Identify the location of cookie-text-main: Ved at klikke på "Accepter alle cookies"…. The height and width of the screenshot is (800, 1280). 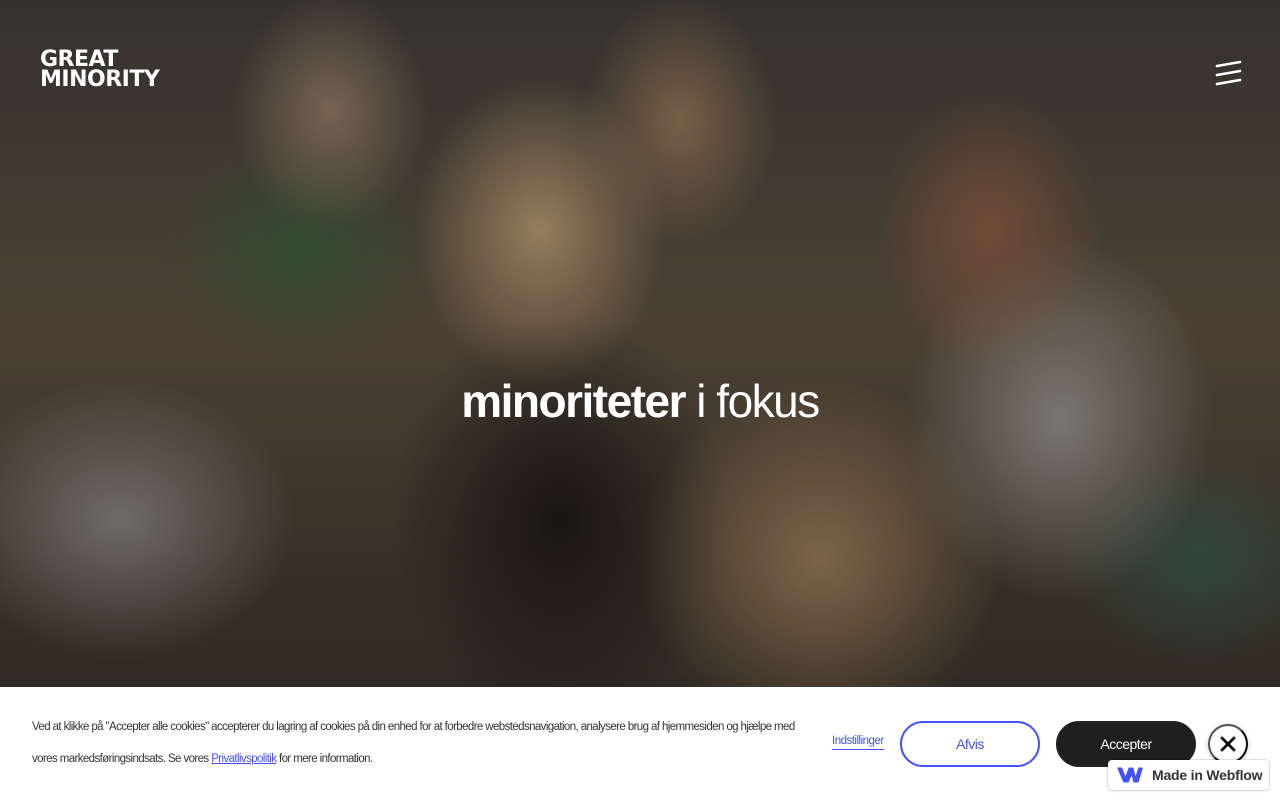
(413, 743).